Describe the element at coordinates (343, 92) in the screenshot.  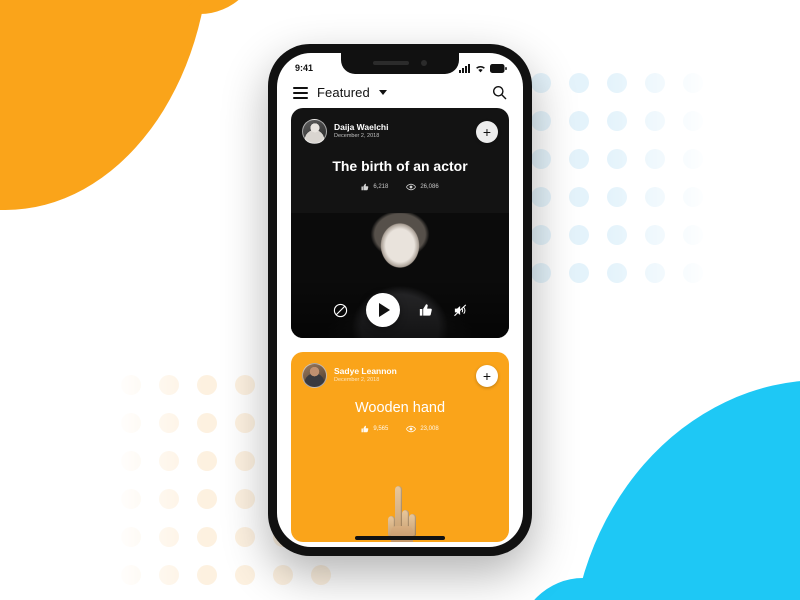
I see `page-title: Featured` at that location.